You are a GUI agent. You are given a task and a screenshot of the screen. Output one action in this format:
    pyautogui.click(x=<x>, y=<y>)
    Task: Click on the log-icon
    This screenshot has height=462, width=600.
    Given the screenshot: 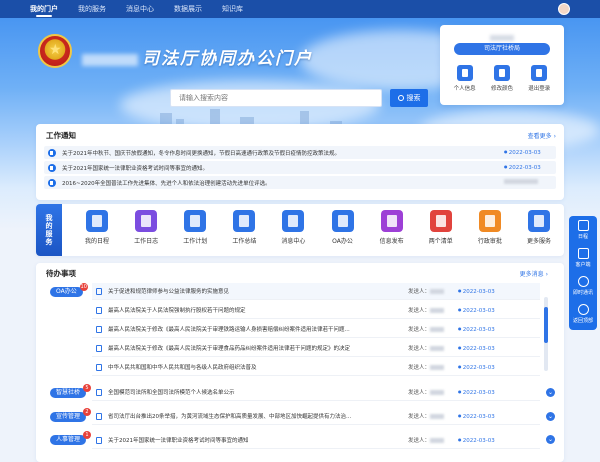 What is the action you would take?
    pyautogui.click(x=146, y=221)
    